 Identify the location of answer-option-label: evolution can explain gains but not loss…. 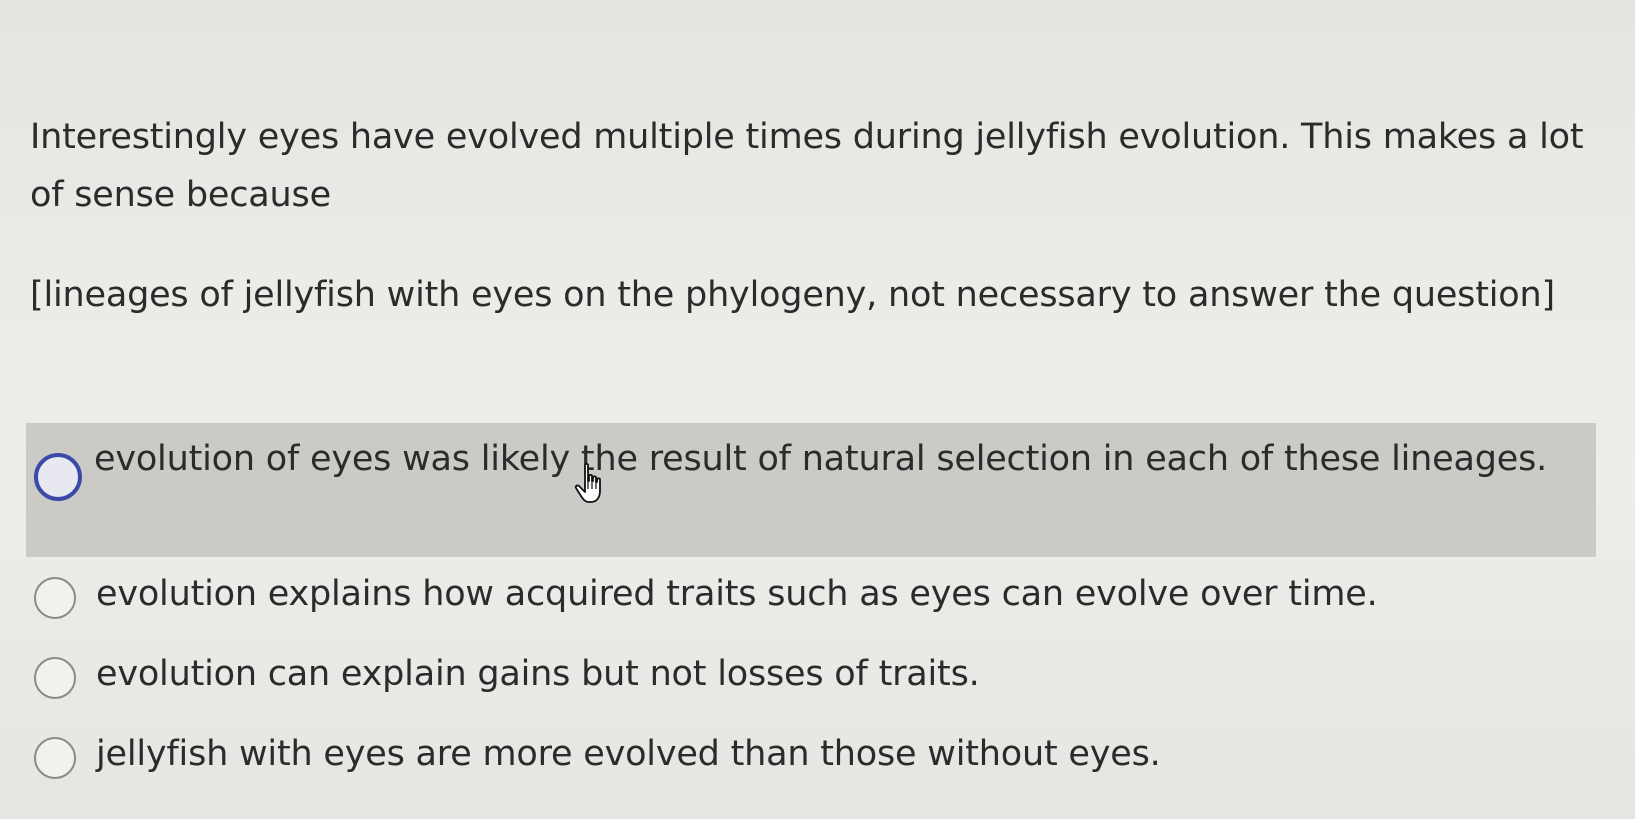
(538, 674).